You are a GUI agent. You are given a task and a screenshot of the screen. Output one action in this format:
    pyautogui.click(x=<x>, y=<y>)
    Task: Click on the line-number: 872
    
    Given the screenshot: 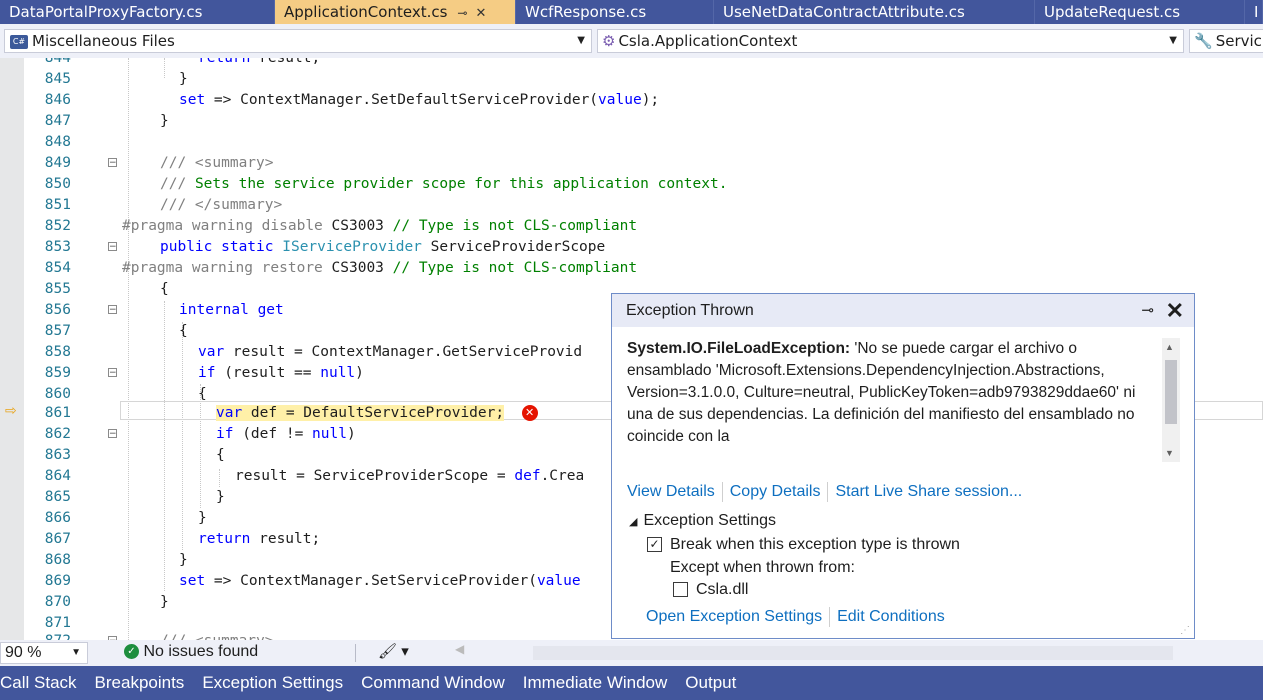 What is the action you would take?
    pyautogui.click(x=49, y=635)
    